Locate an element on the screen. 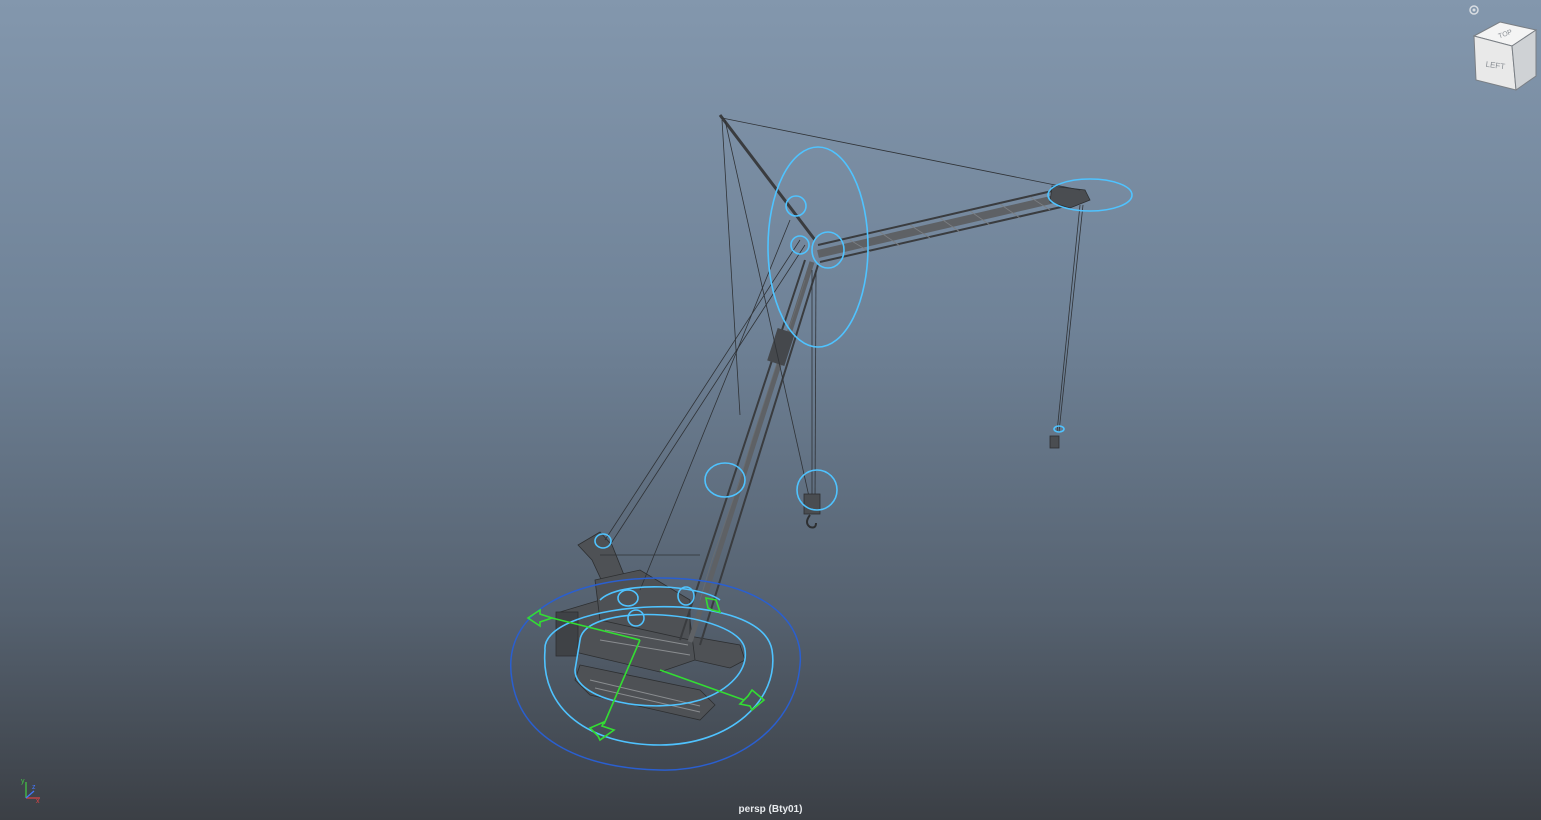  axis-gizmo: y x z is located at coordinates (30, 791).